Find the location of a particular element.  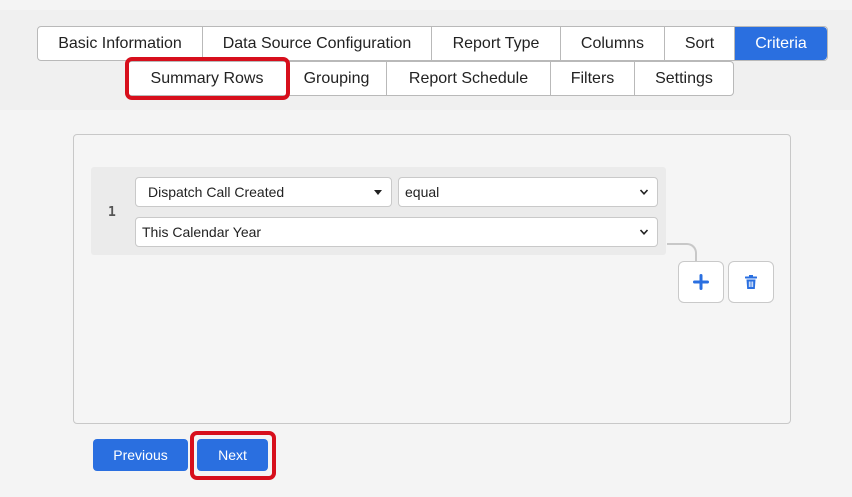

caret-down-icon is located at coordinates (378, 192).